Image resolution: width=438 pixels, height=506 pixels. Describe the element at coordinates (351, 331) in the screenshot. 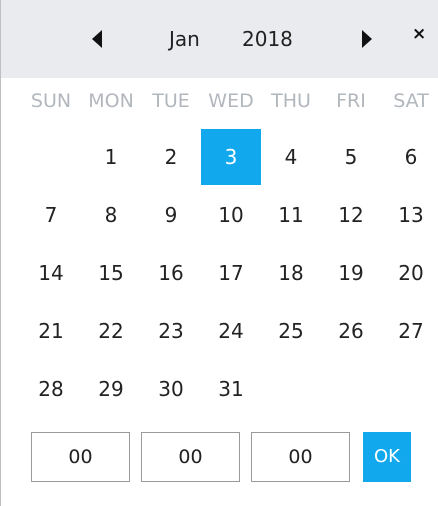

I see `day-cell: 26` at that location.